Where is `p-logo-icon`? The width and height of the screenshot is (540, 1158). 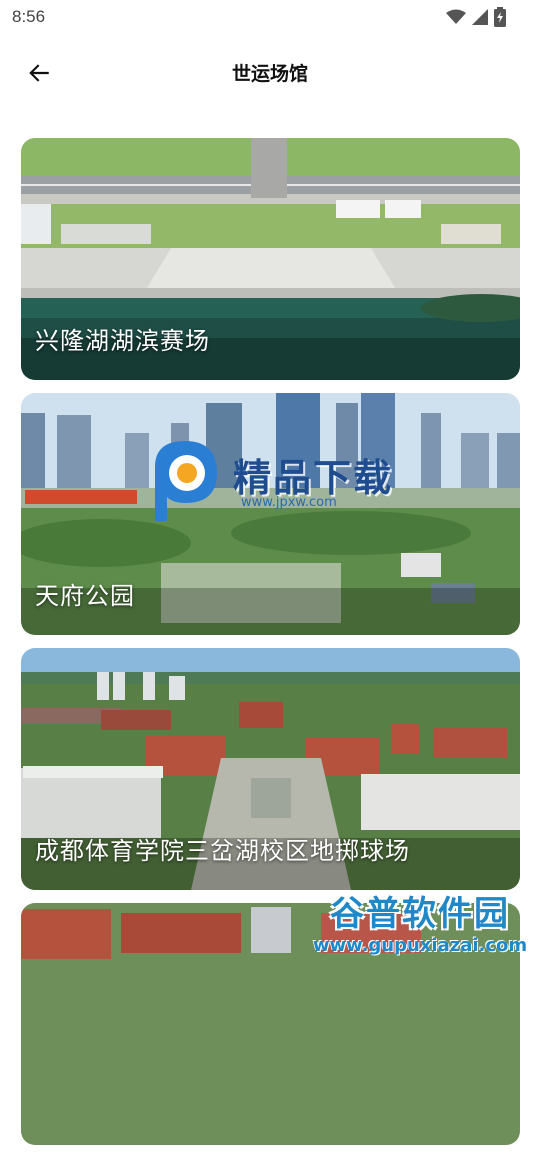 p-logo-icon is located at coordinates (185, 479).